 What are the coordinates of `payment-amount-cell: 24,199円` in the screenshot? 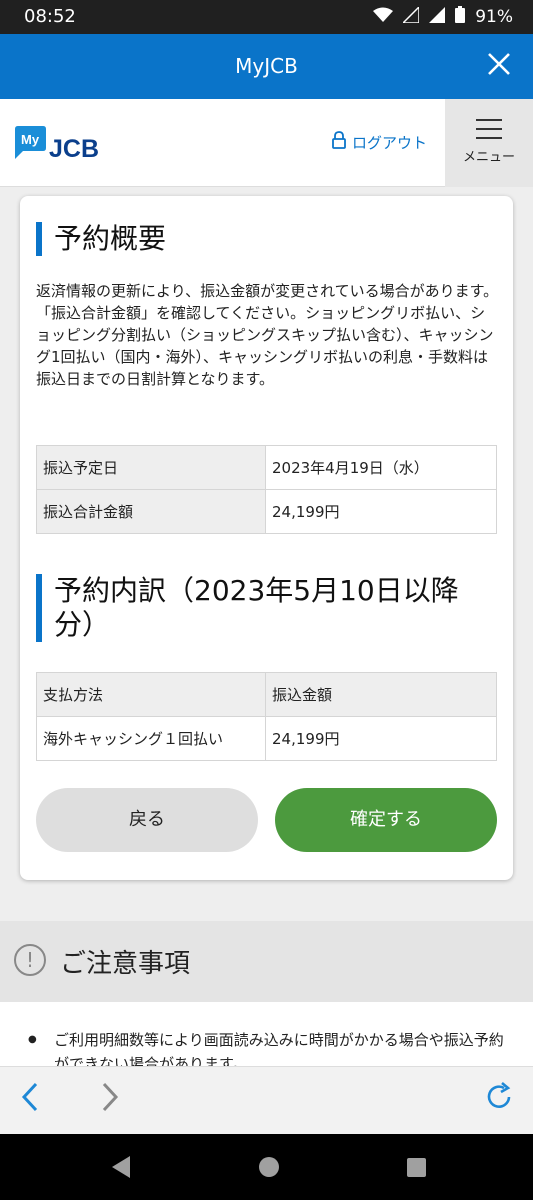 It's located at (381, 738).